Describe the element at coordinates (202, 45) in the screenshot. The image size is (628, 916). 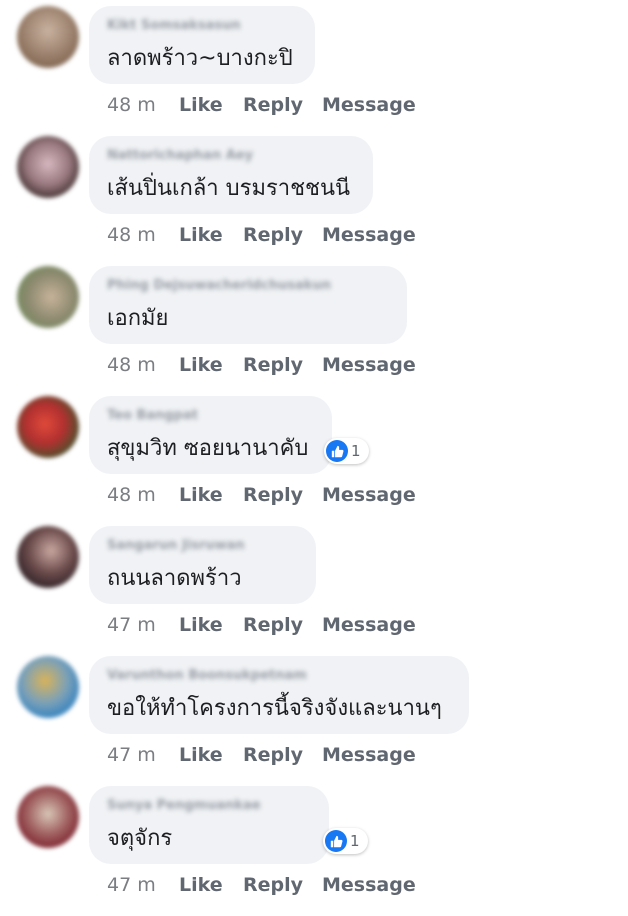
I see `comment-bubble: Kikt Somsaksasun ลาดพร้าว~บางกะปิ` at that location.